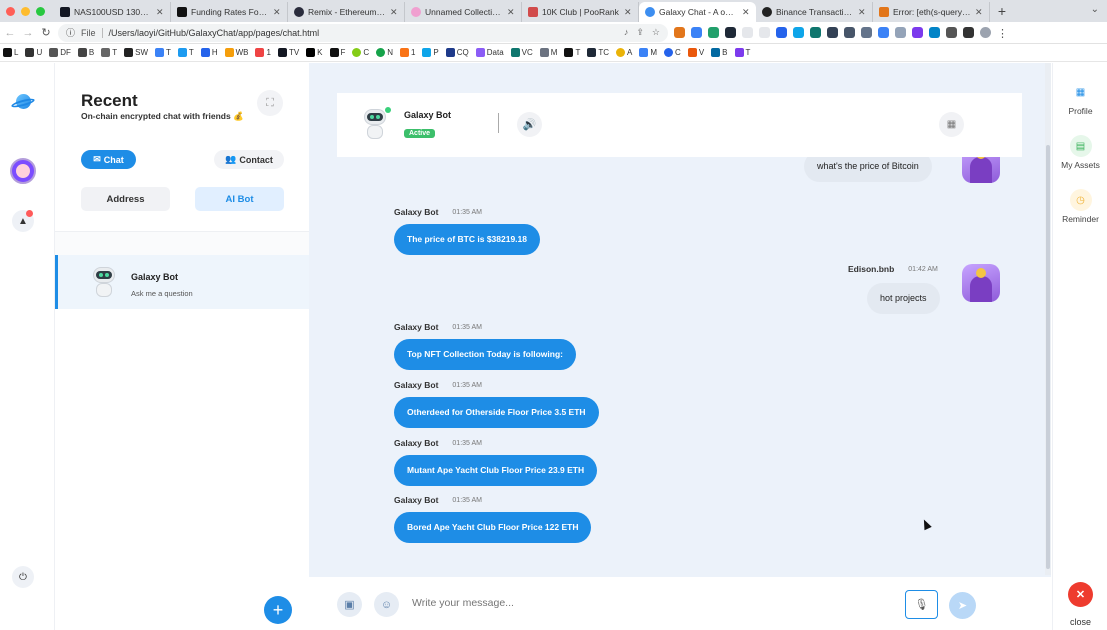 This screenshot has height=630, width=1107. Describe the element at coordinates (23, 221) in the screenshot. I see `notifications-button: ▲` at that location.